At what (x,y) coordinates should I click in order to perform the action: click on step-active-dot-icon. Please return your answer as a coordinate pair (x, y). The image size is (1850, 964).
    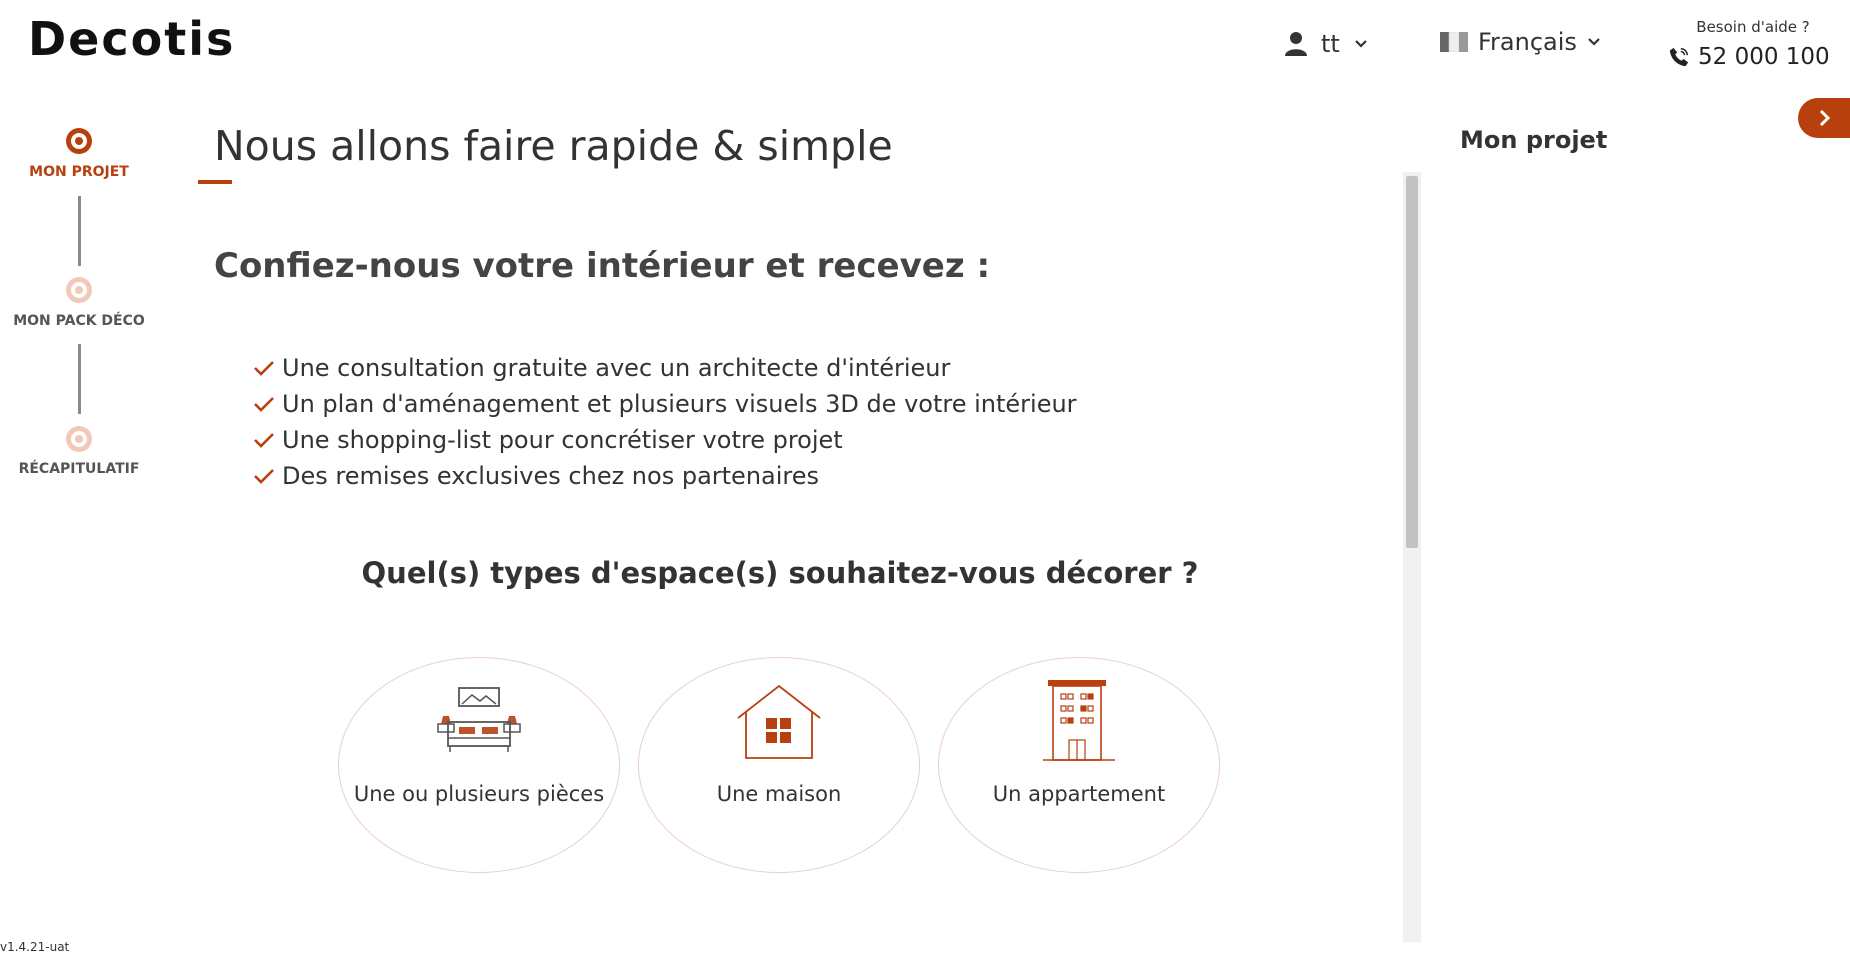
    Looking at the image, I should click on (79, 141).